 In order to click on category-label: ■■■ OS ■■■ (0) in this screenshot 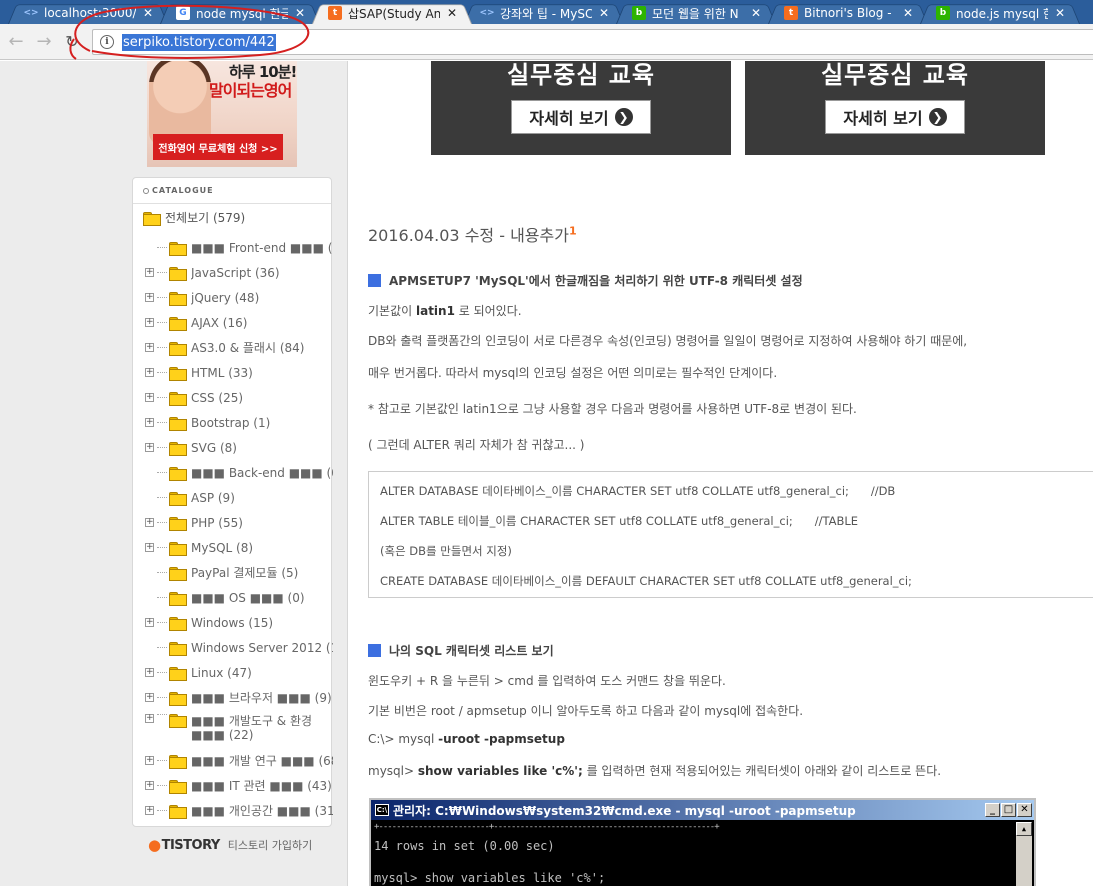, I will do `click(248, 598)`.